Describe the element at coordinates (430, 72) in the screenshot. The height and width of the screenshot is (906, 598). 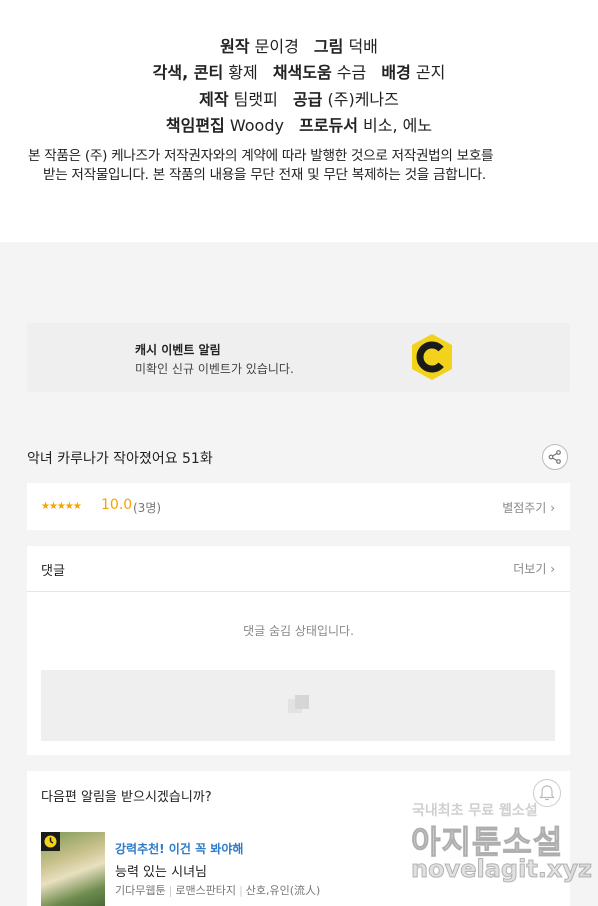
I see `credit-value-background: 곤지` at that location.